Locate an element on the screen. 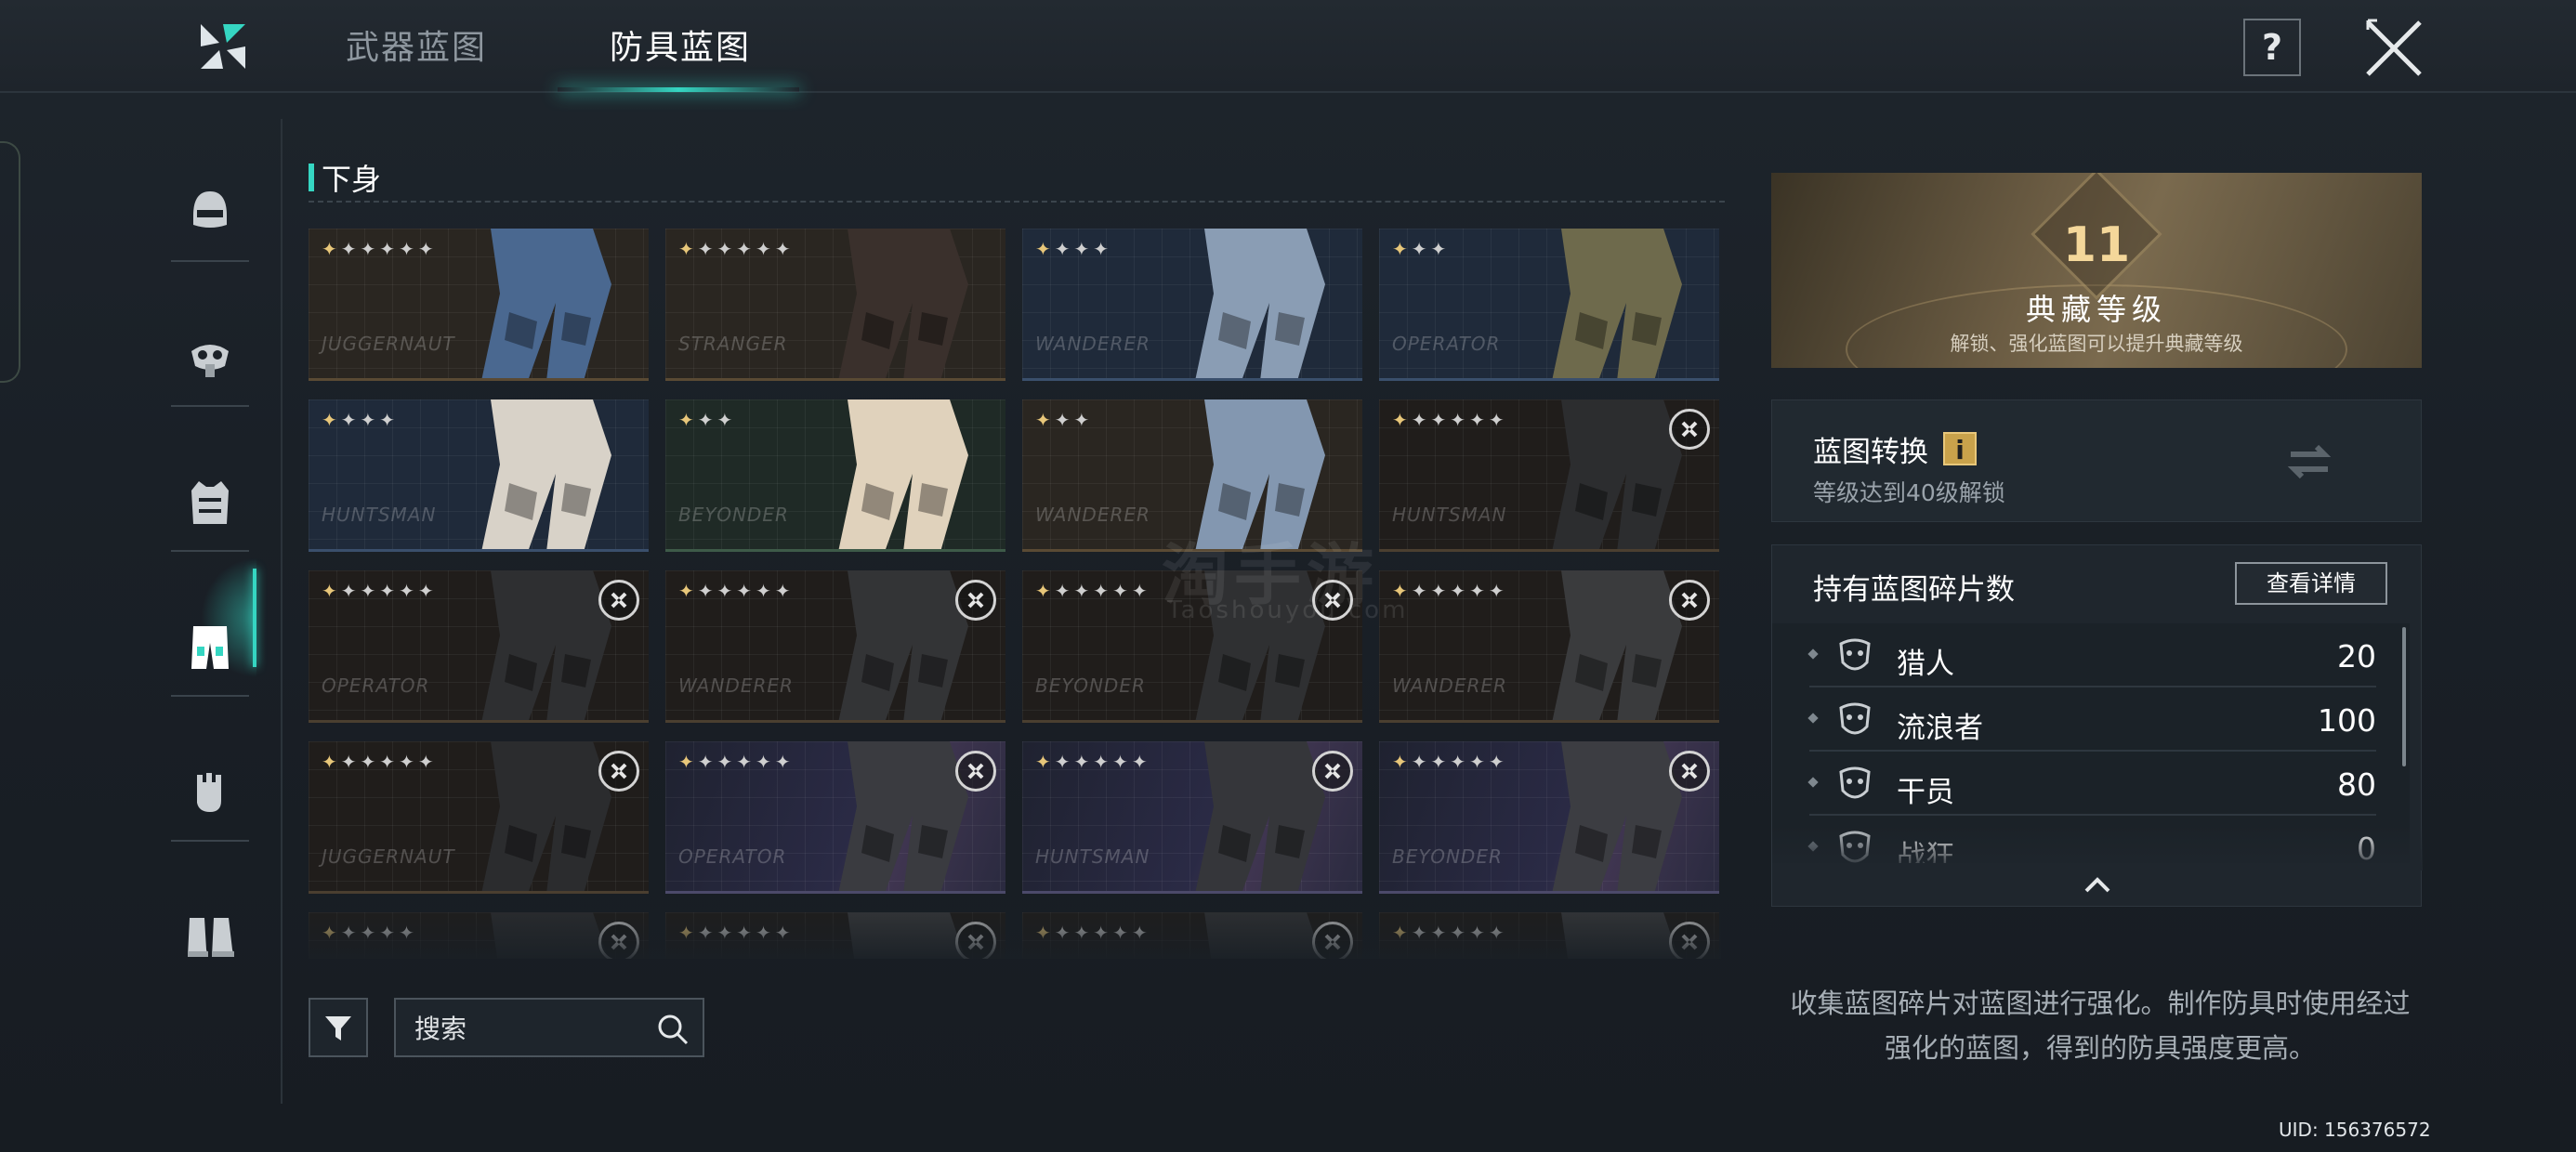 This screenshot has height=1152, width=2576. close-button is located at coordinates (2394, 47).